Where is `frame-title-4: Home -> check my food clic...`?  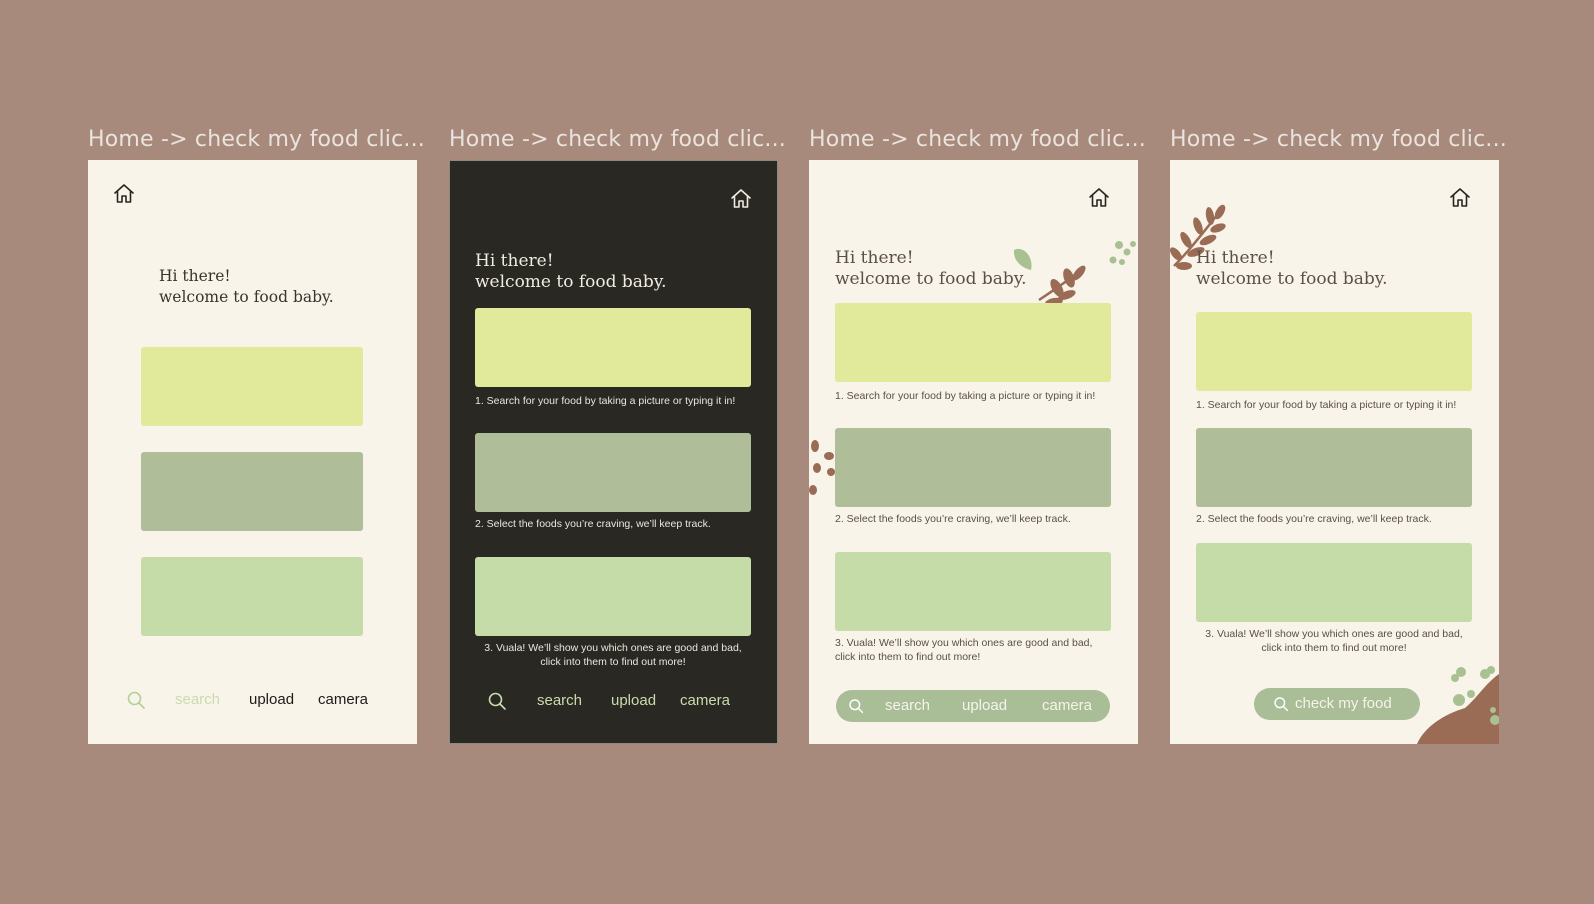
frame-title-4: Home -> check my food clic... is located at coordinates (1338, 139).